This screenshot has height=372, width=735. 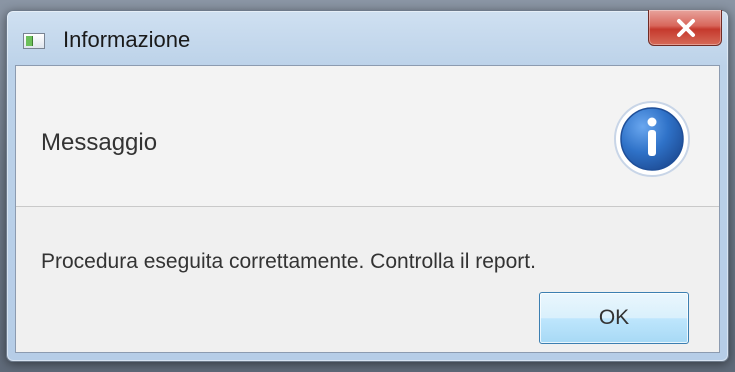 What do you see at coordinates (652, 139) in the screenshot?
I see `info-icon` at bounding box center [652, 139].